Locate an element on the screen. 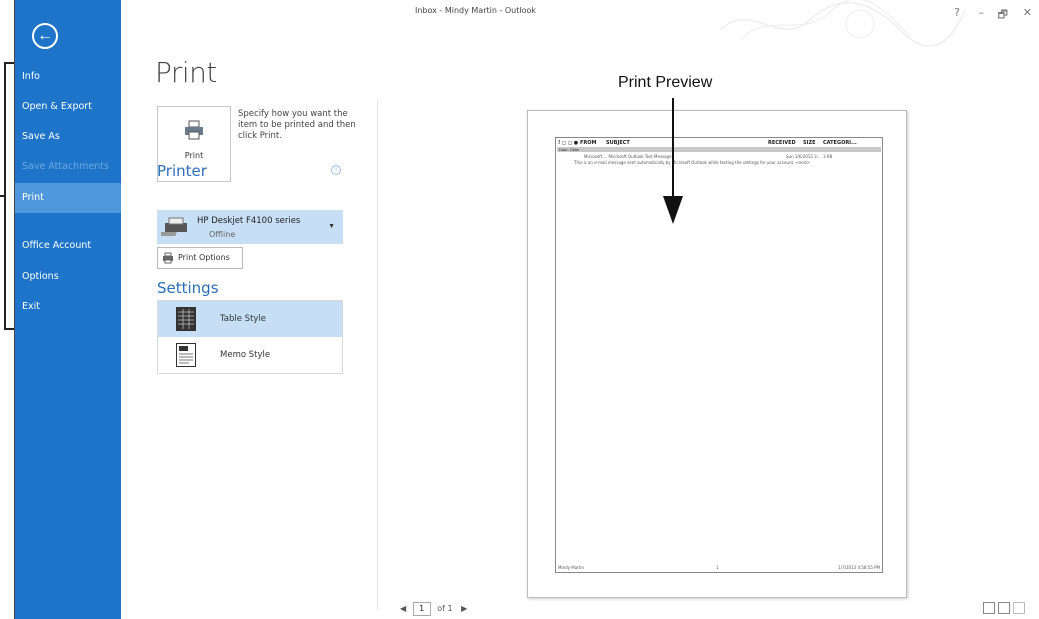  title-bar: Inbox - Mindy Martin - Outlook ? – 🗗 ✕ is located at coordinates (580, 23).